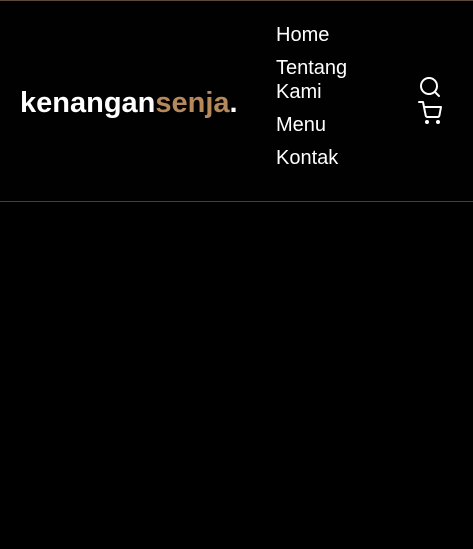 The image size is (473, 549). What do you see at coordinates (321, 80) in the screenshot?
I see `nav-item-tentang-kami: Tentang Kami` at bounding box center [321, 80].